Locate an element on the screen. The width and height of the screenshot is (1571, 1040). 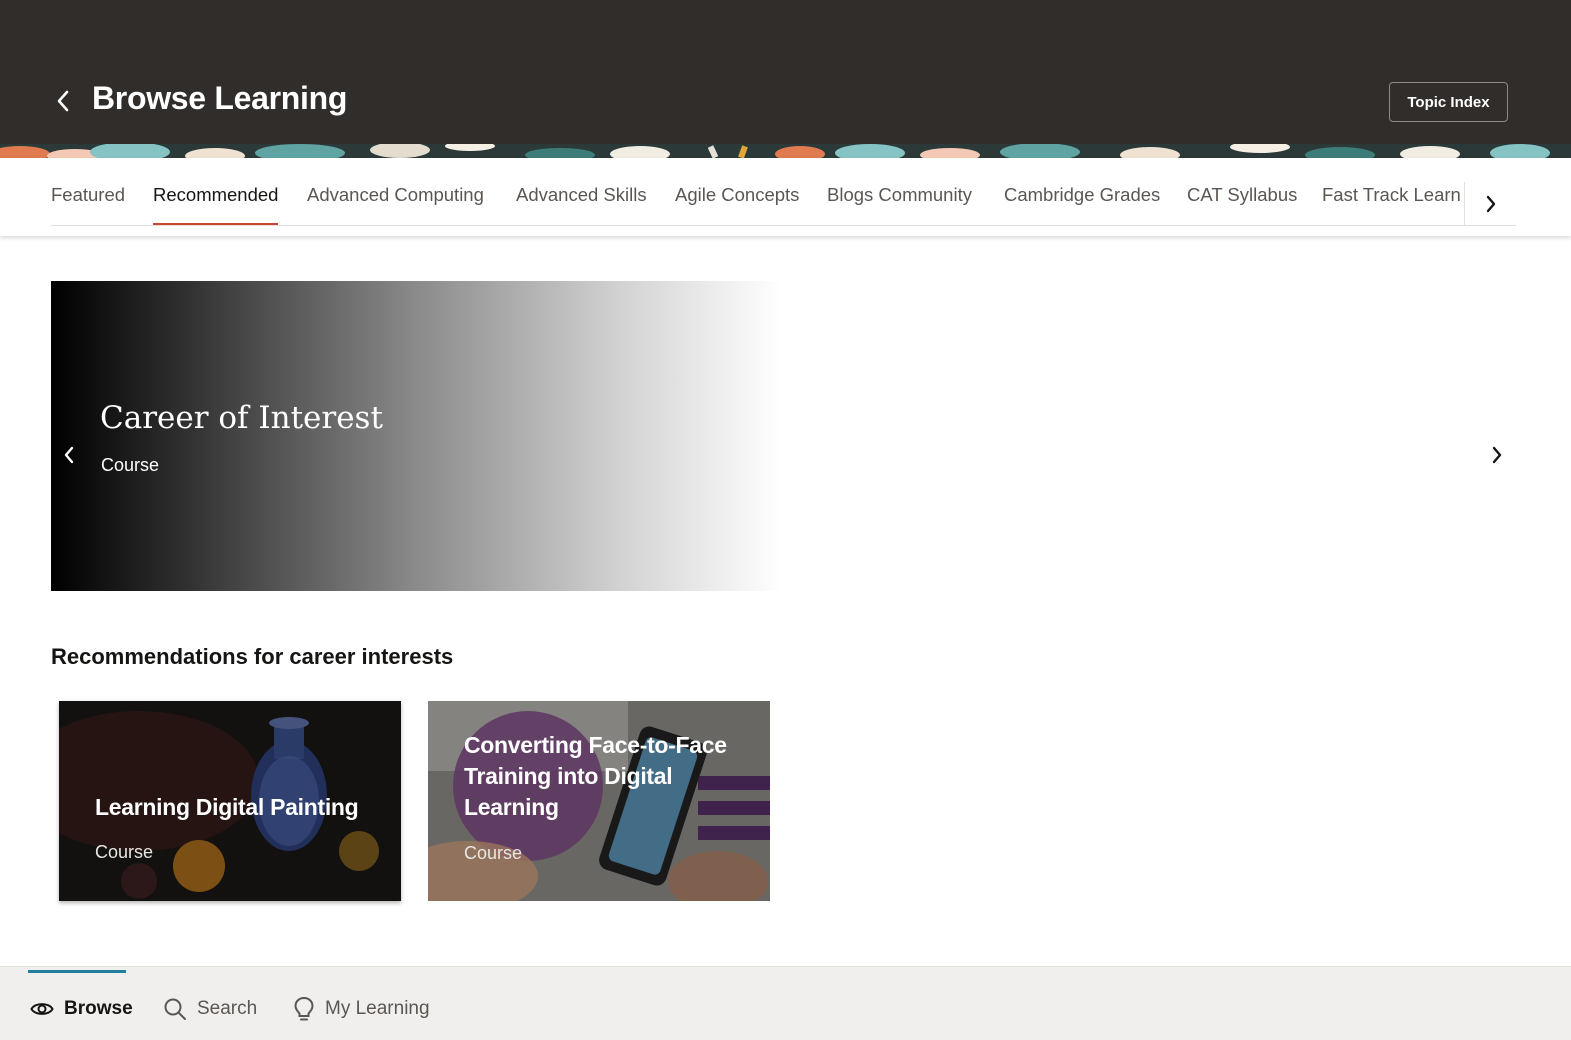
topic-index-button: Topic Index is located at coordinates (1448, 102).